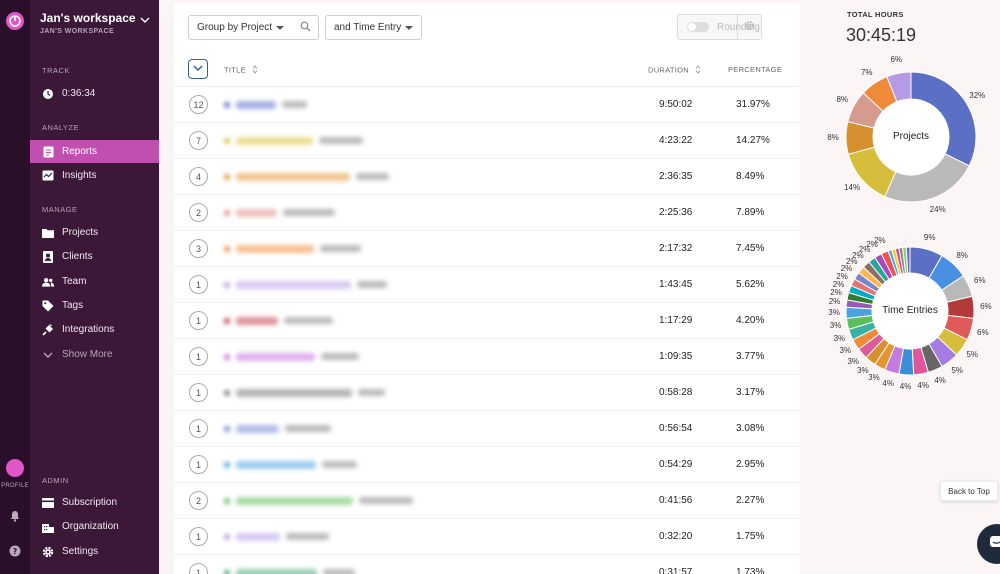 This screenshot has width=1000, height=574. I want to click on sidebar-item-timer: 0:36:34, so click(94, 93).